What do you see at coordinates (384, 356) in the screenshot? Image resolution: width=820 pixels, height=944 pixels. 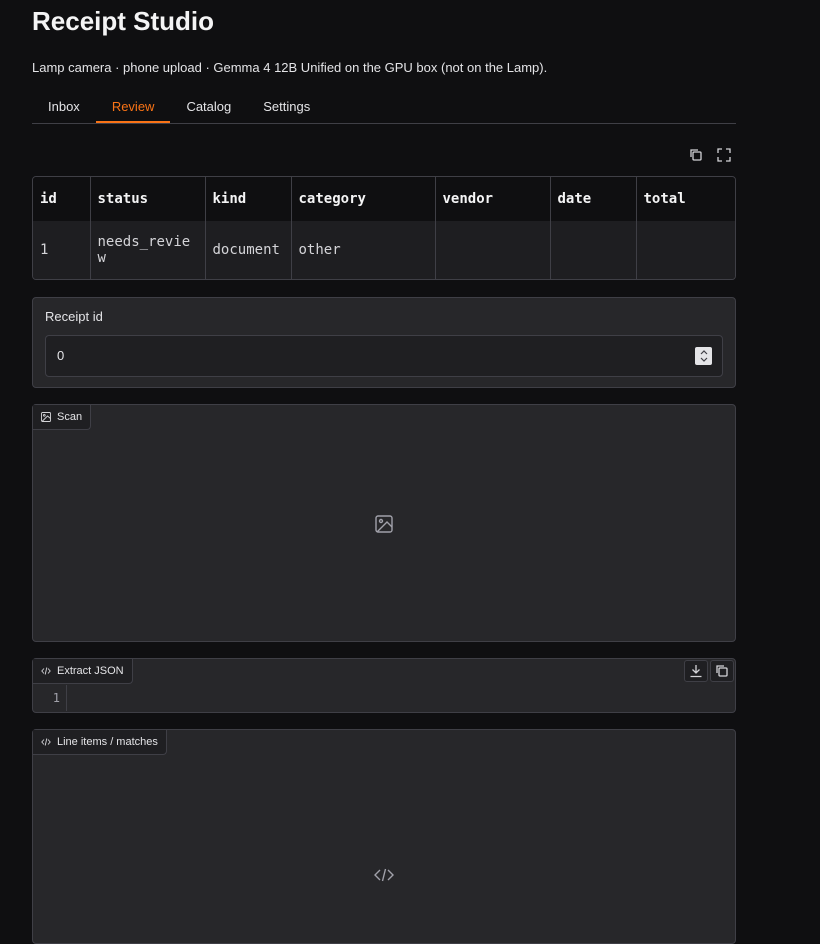 I see `receipt-id-input: 0` at bounding box center [384, 356].